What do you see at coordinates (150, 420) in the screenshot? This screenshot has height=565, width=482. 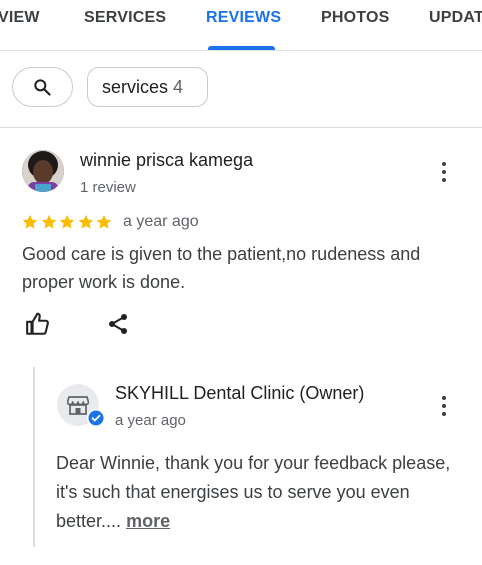 I see `owner-reply-date: a year ago` at bounding box center [150, 420].